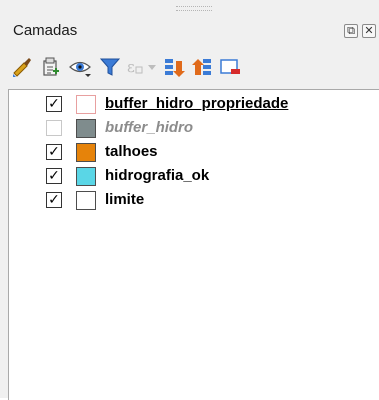 The height and width of the screenshot is (400, 379). What do you see at coordinates (202, 67) in the screenshot?
I see `collapse-all-icon` at bounding box center [202, 67].